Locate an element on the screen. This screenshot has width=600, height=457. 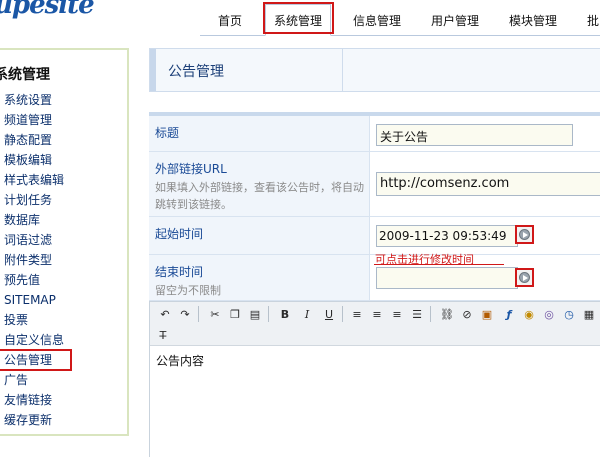
flash-icon: ƒ is located at coordinates (509, 315).